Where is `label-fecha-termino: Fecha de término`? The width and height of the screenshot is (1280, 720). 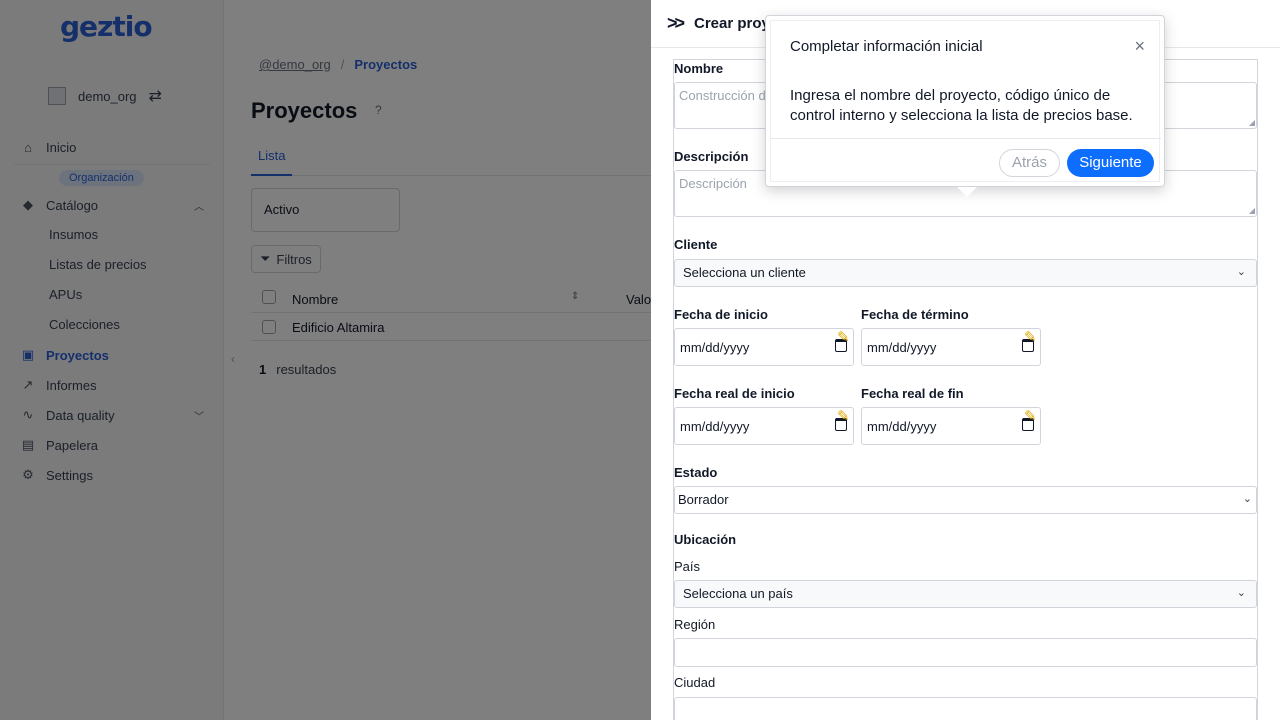
label-fecha-termino: Fecha de término is located at coordinates (915, 314).